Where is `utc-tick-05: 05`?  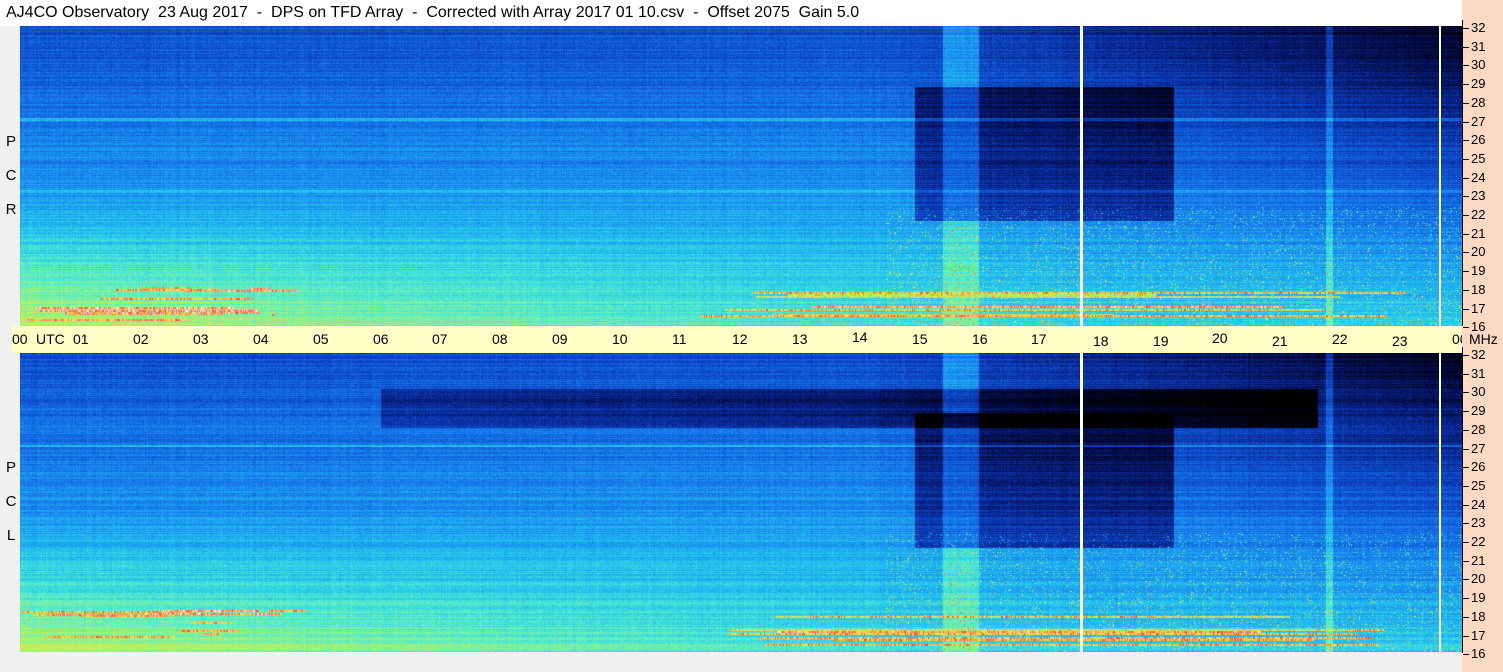 utc-tick-05: 05 is located at coordinates (321, 339).